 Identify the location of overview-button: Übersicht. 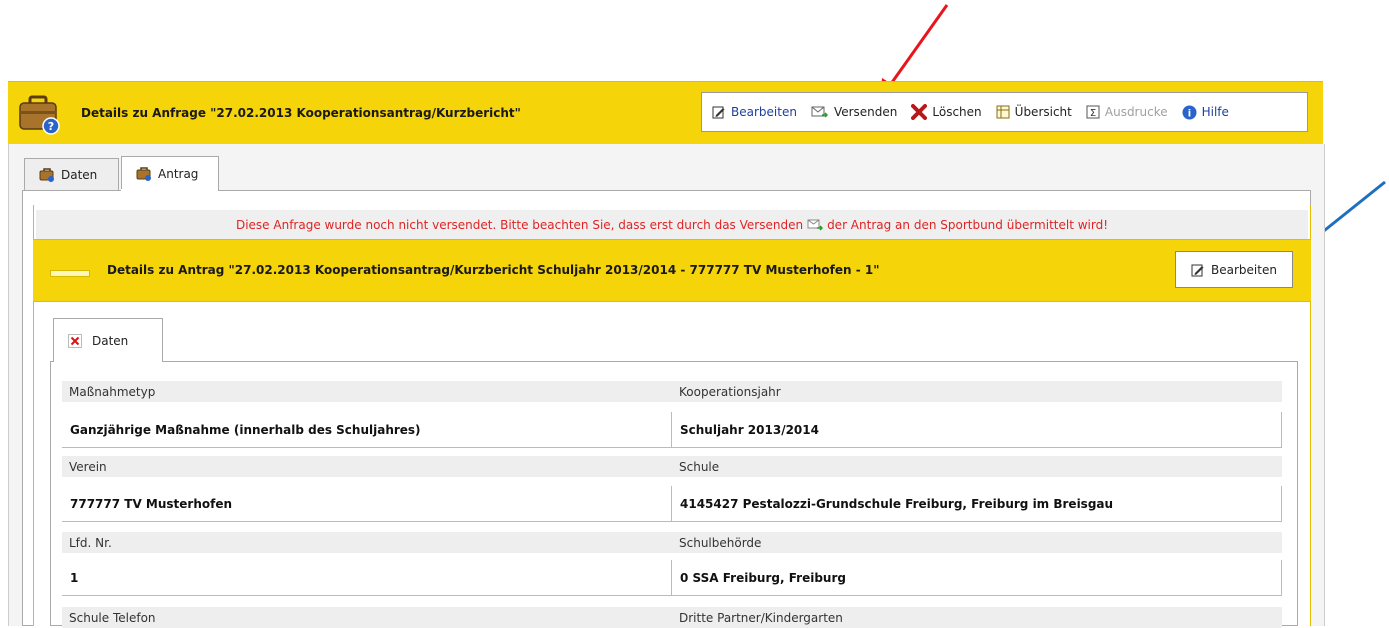
(1034, 112).